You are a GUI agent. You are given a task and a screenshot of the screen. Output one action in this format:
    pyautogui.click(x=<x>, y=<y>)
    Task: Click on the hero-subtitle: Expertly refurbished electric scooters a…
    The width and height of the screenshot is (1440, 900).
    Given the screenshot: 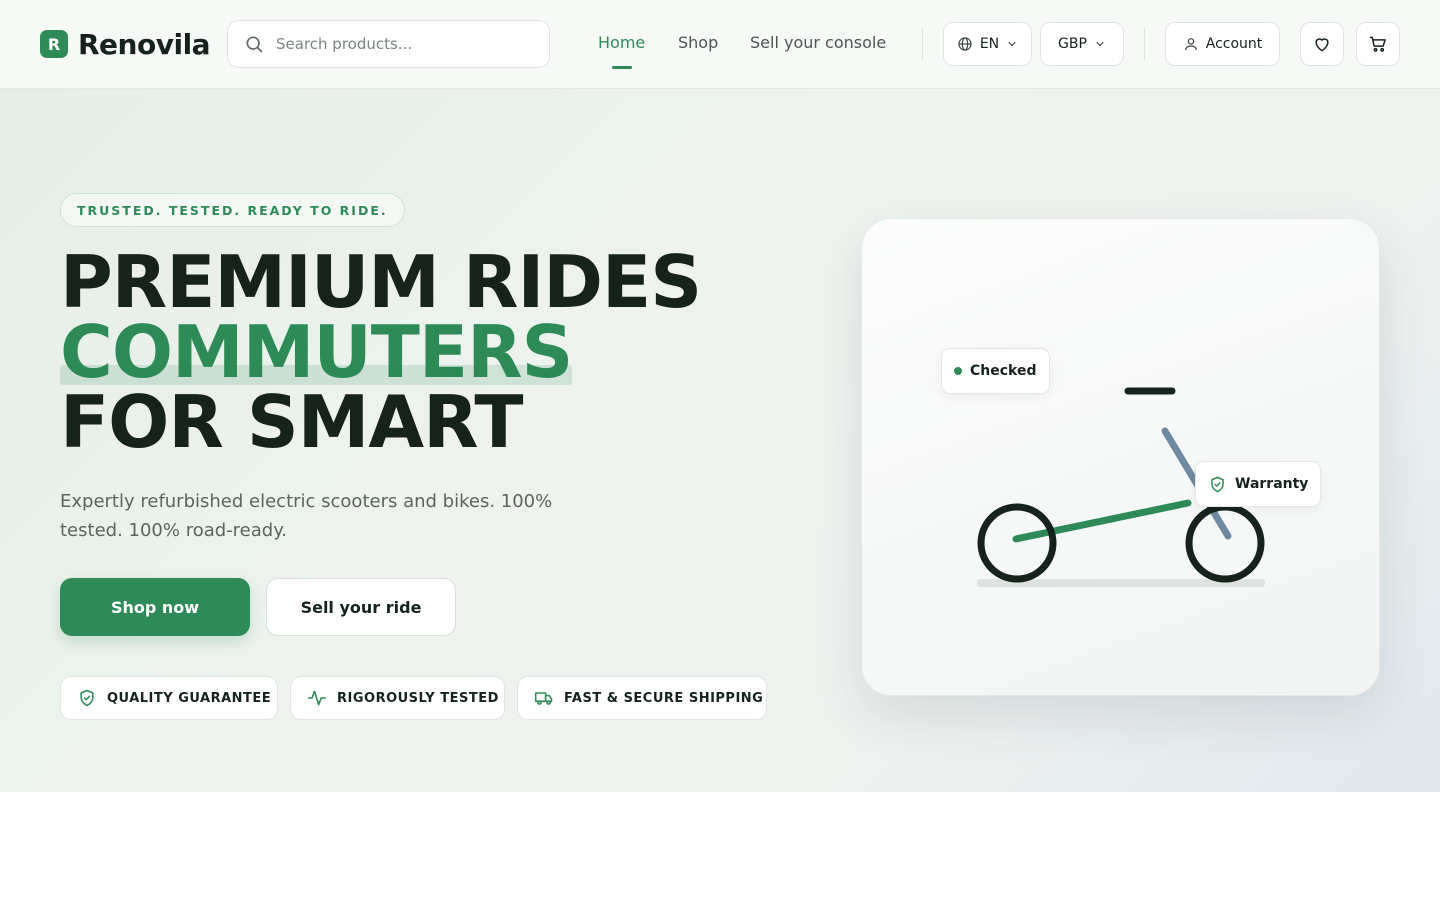 What is the action you would take?
    pyautogui.click(x=306, y=516)
    